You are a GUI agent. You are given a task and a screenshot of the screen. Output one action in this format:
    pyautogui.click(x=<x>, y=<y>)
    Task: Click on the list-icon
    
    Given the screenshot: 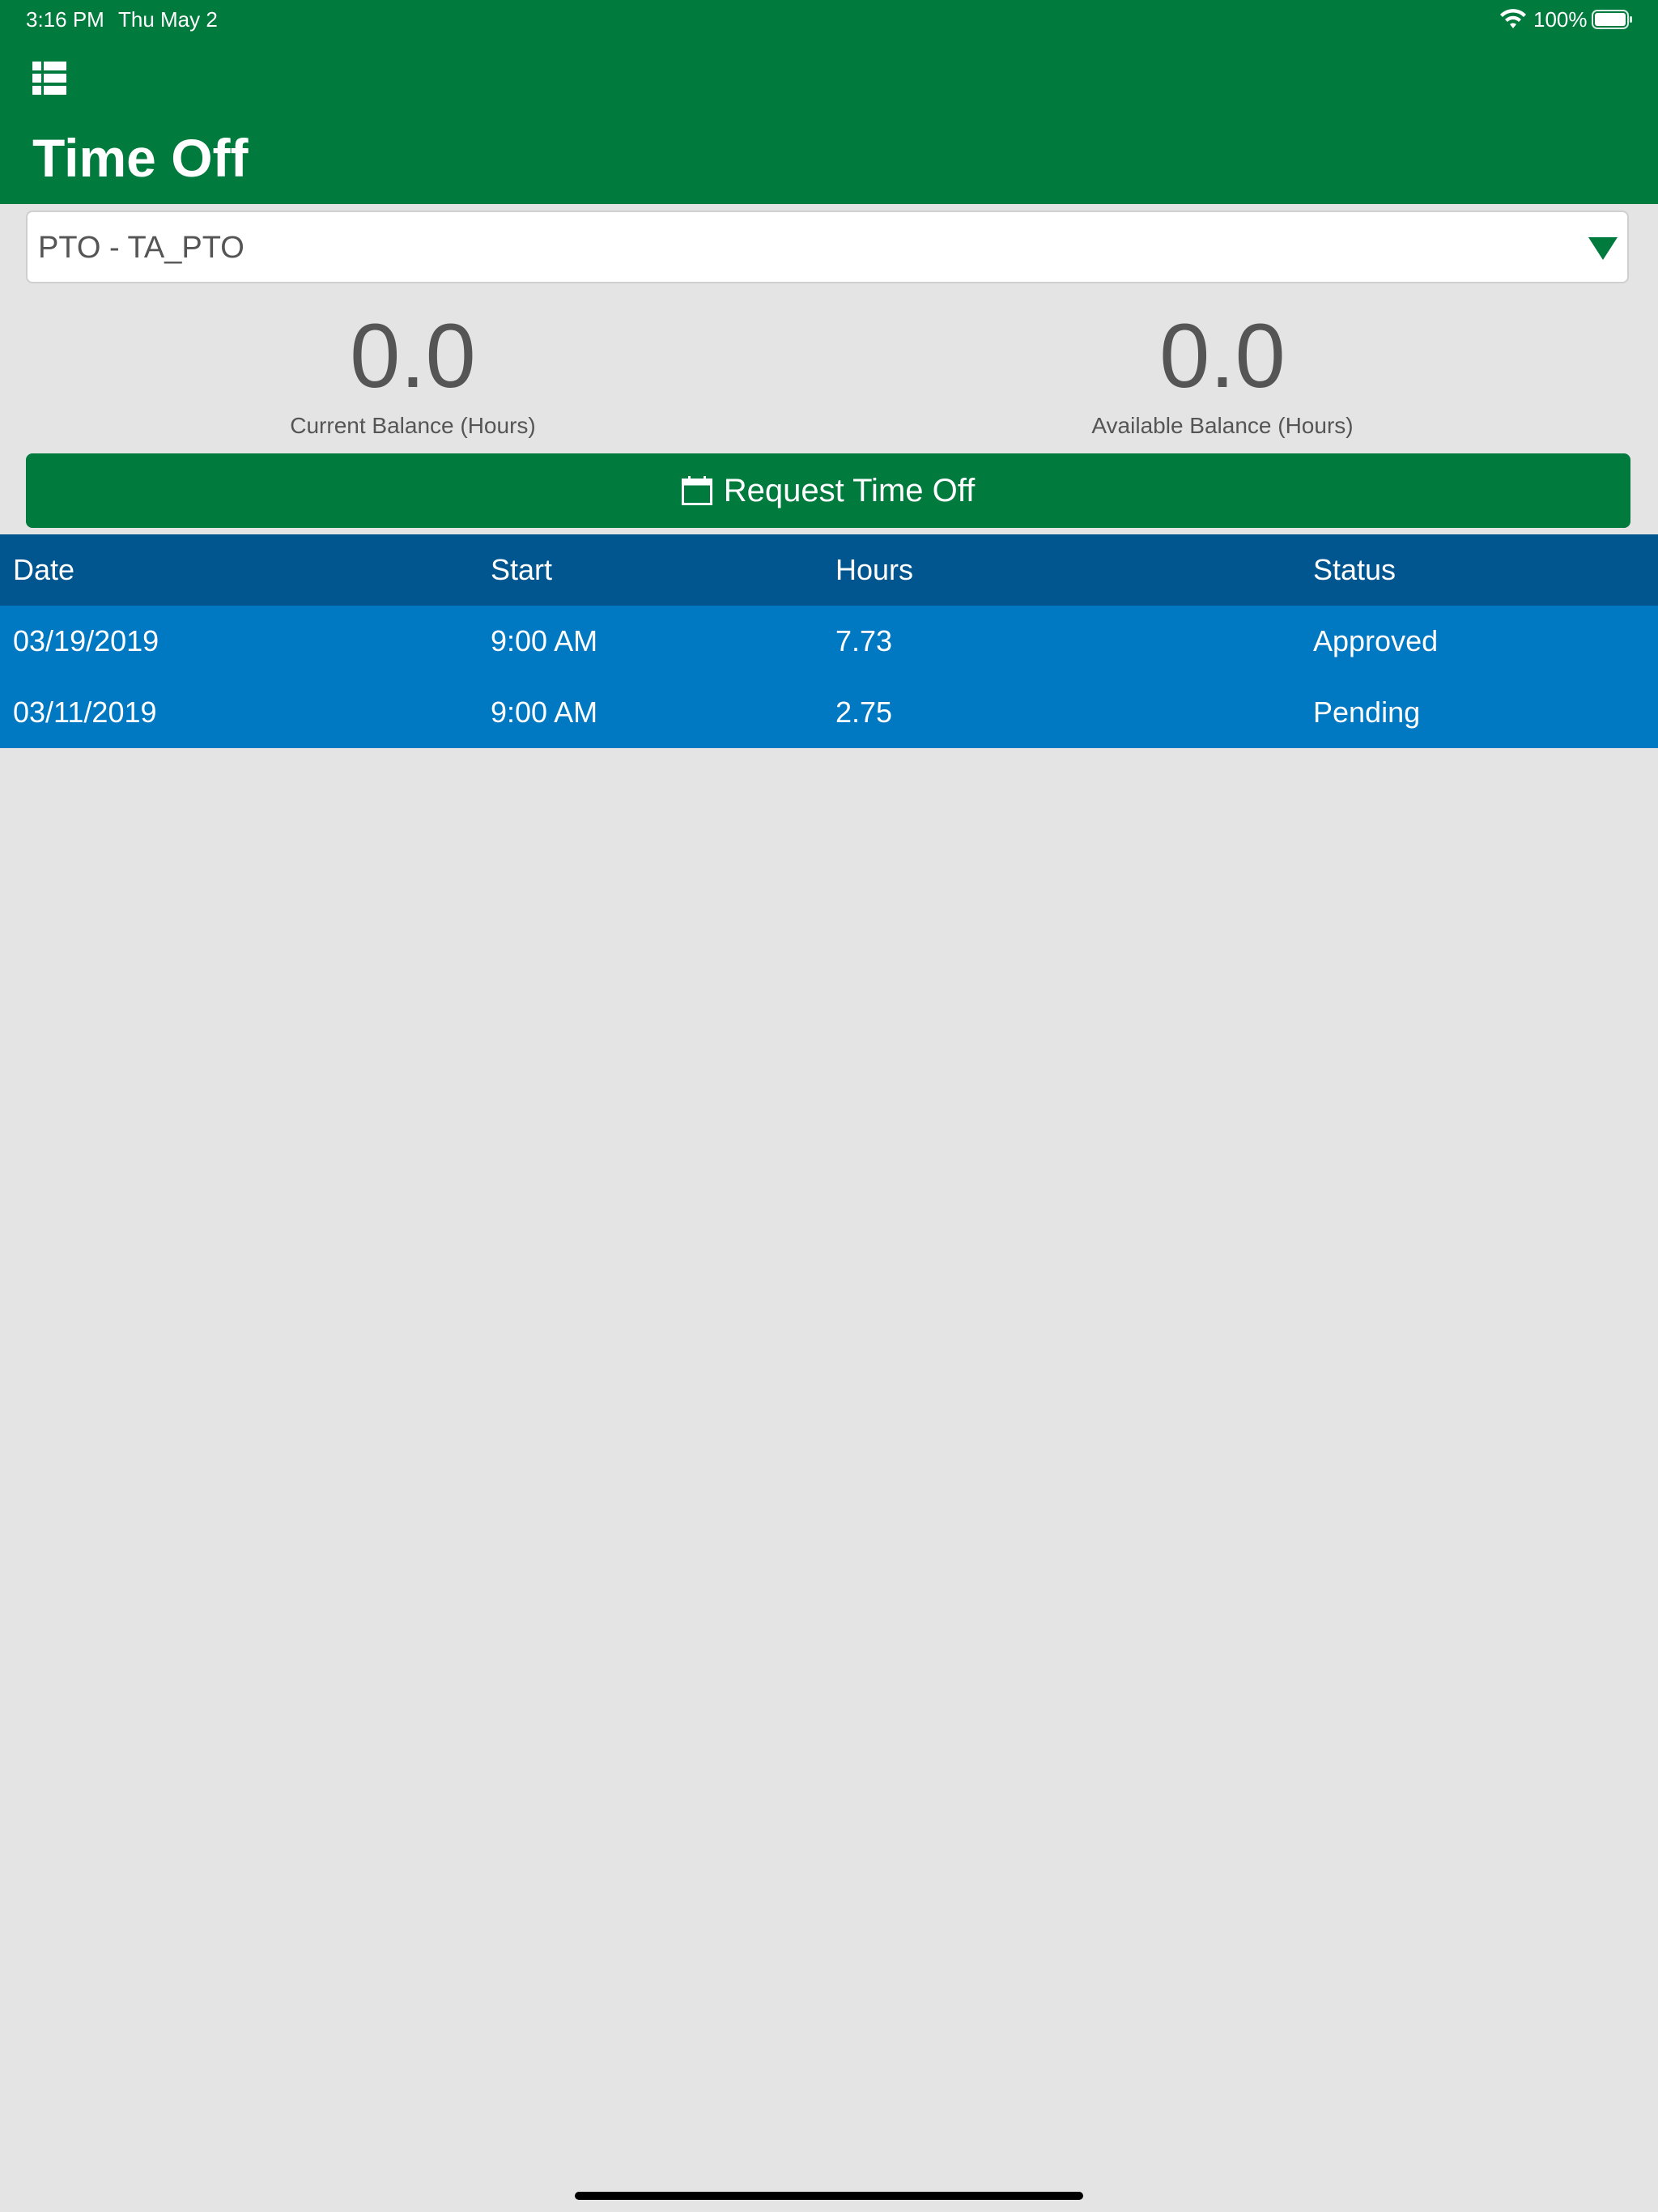 What is the action you would take?
    pyautogui.click(x=49, y=78)
    